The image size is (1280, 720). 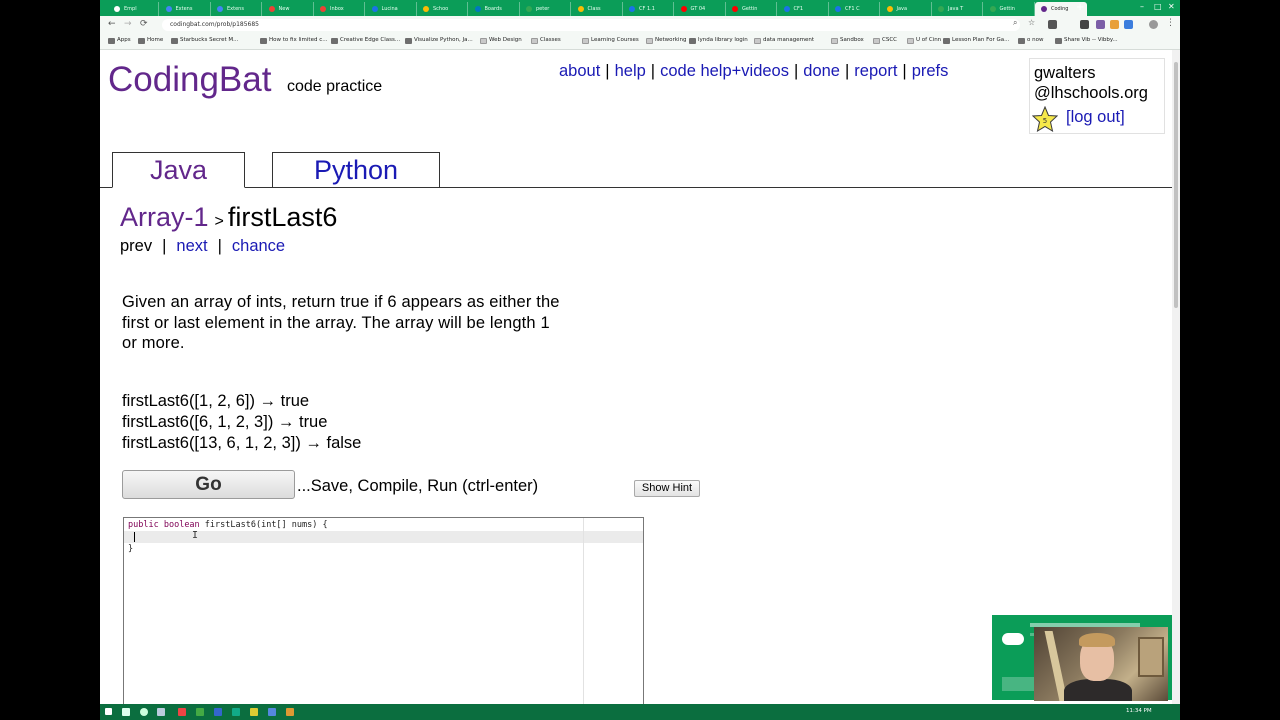 I want to click on tab-python: Python, so click(x=356, y=170).